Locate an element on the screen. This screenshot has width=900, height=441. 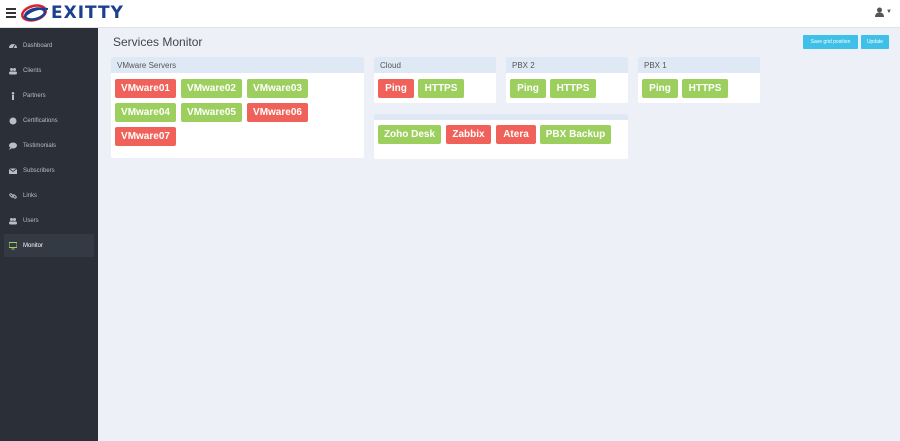
user-menu: ▼ is located at coordinates (883, 12).